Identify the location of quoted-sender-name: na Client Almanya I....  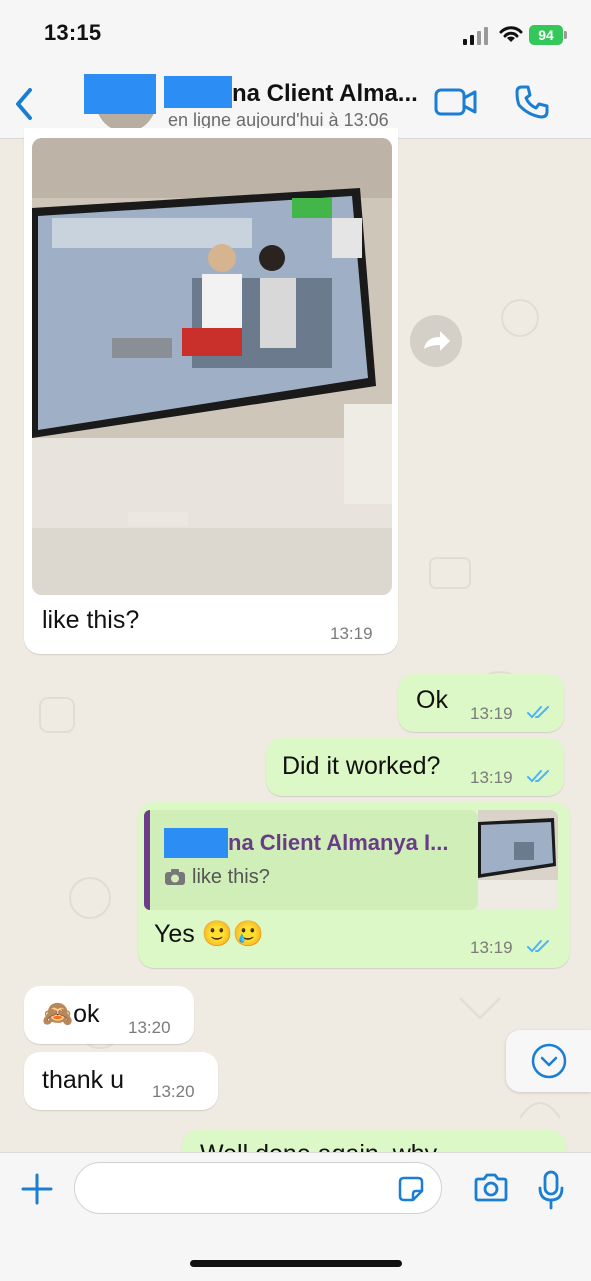
(338, 842).